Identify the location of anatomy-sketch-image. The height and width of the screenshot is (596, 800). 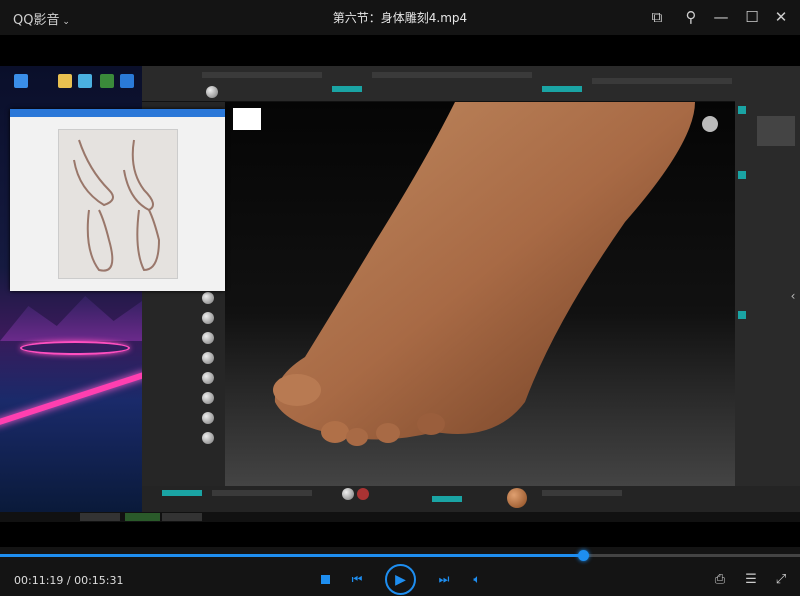
(118, 204).